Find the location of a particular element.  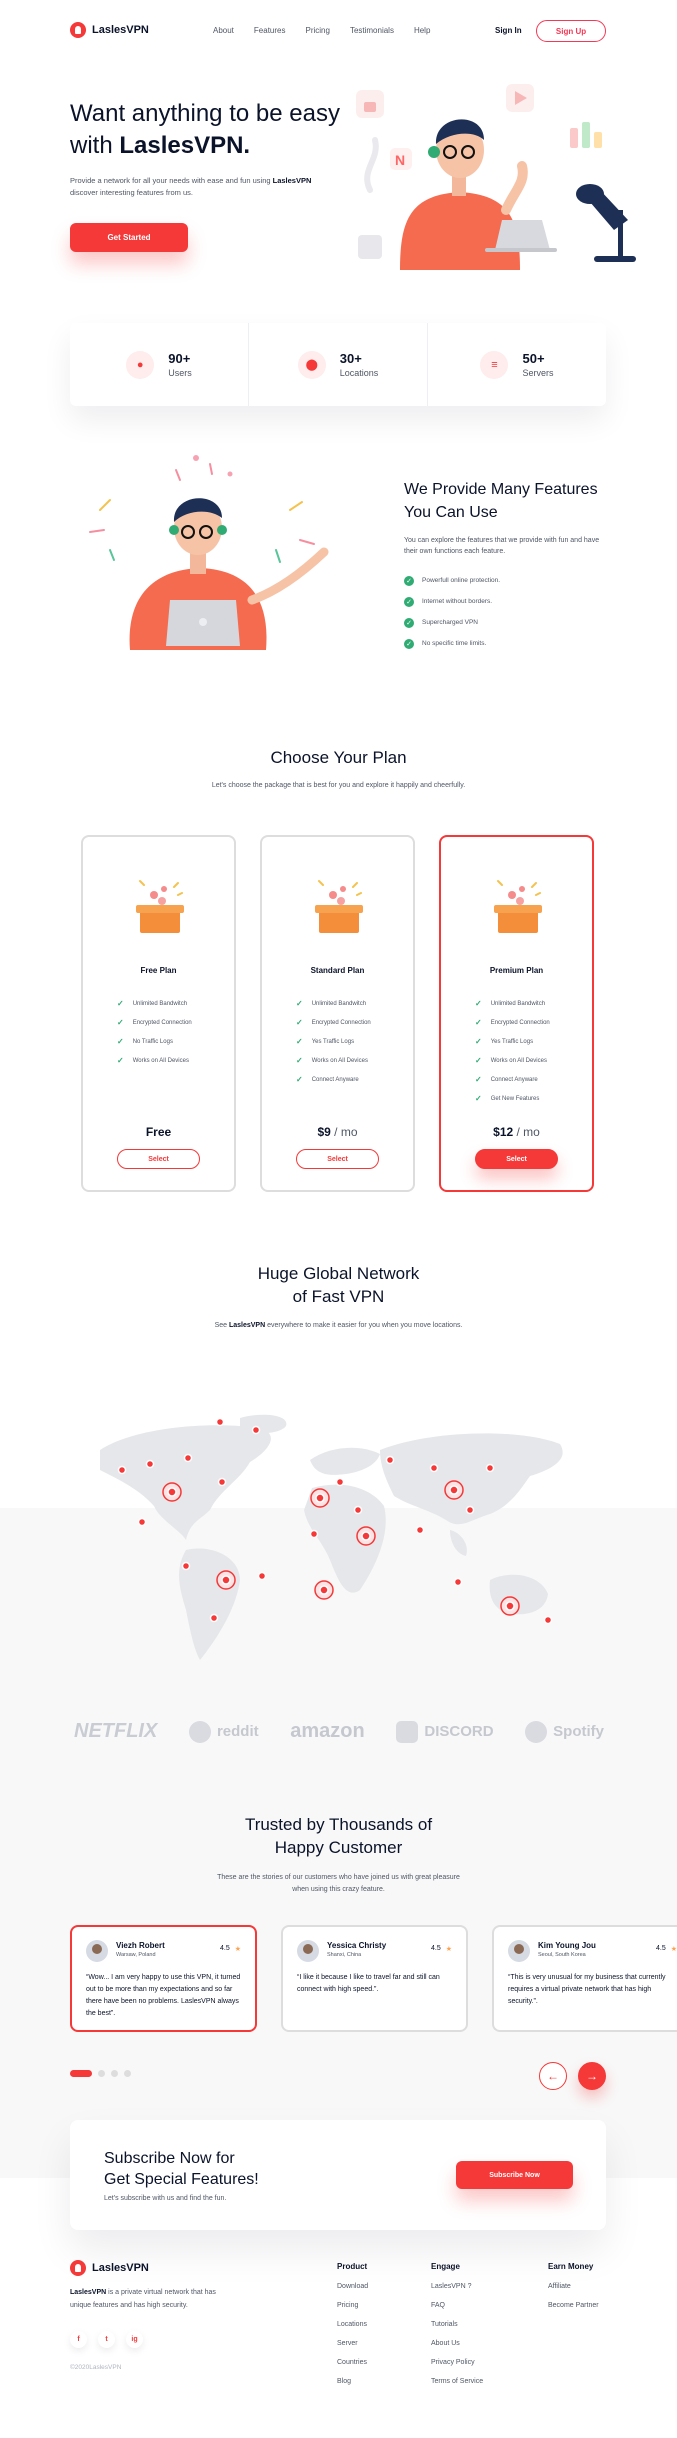

plan-feature-label: Yes Traffic Logs is located at coordinates (512, 1041).